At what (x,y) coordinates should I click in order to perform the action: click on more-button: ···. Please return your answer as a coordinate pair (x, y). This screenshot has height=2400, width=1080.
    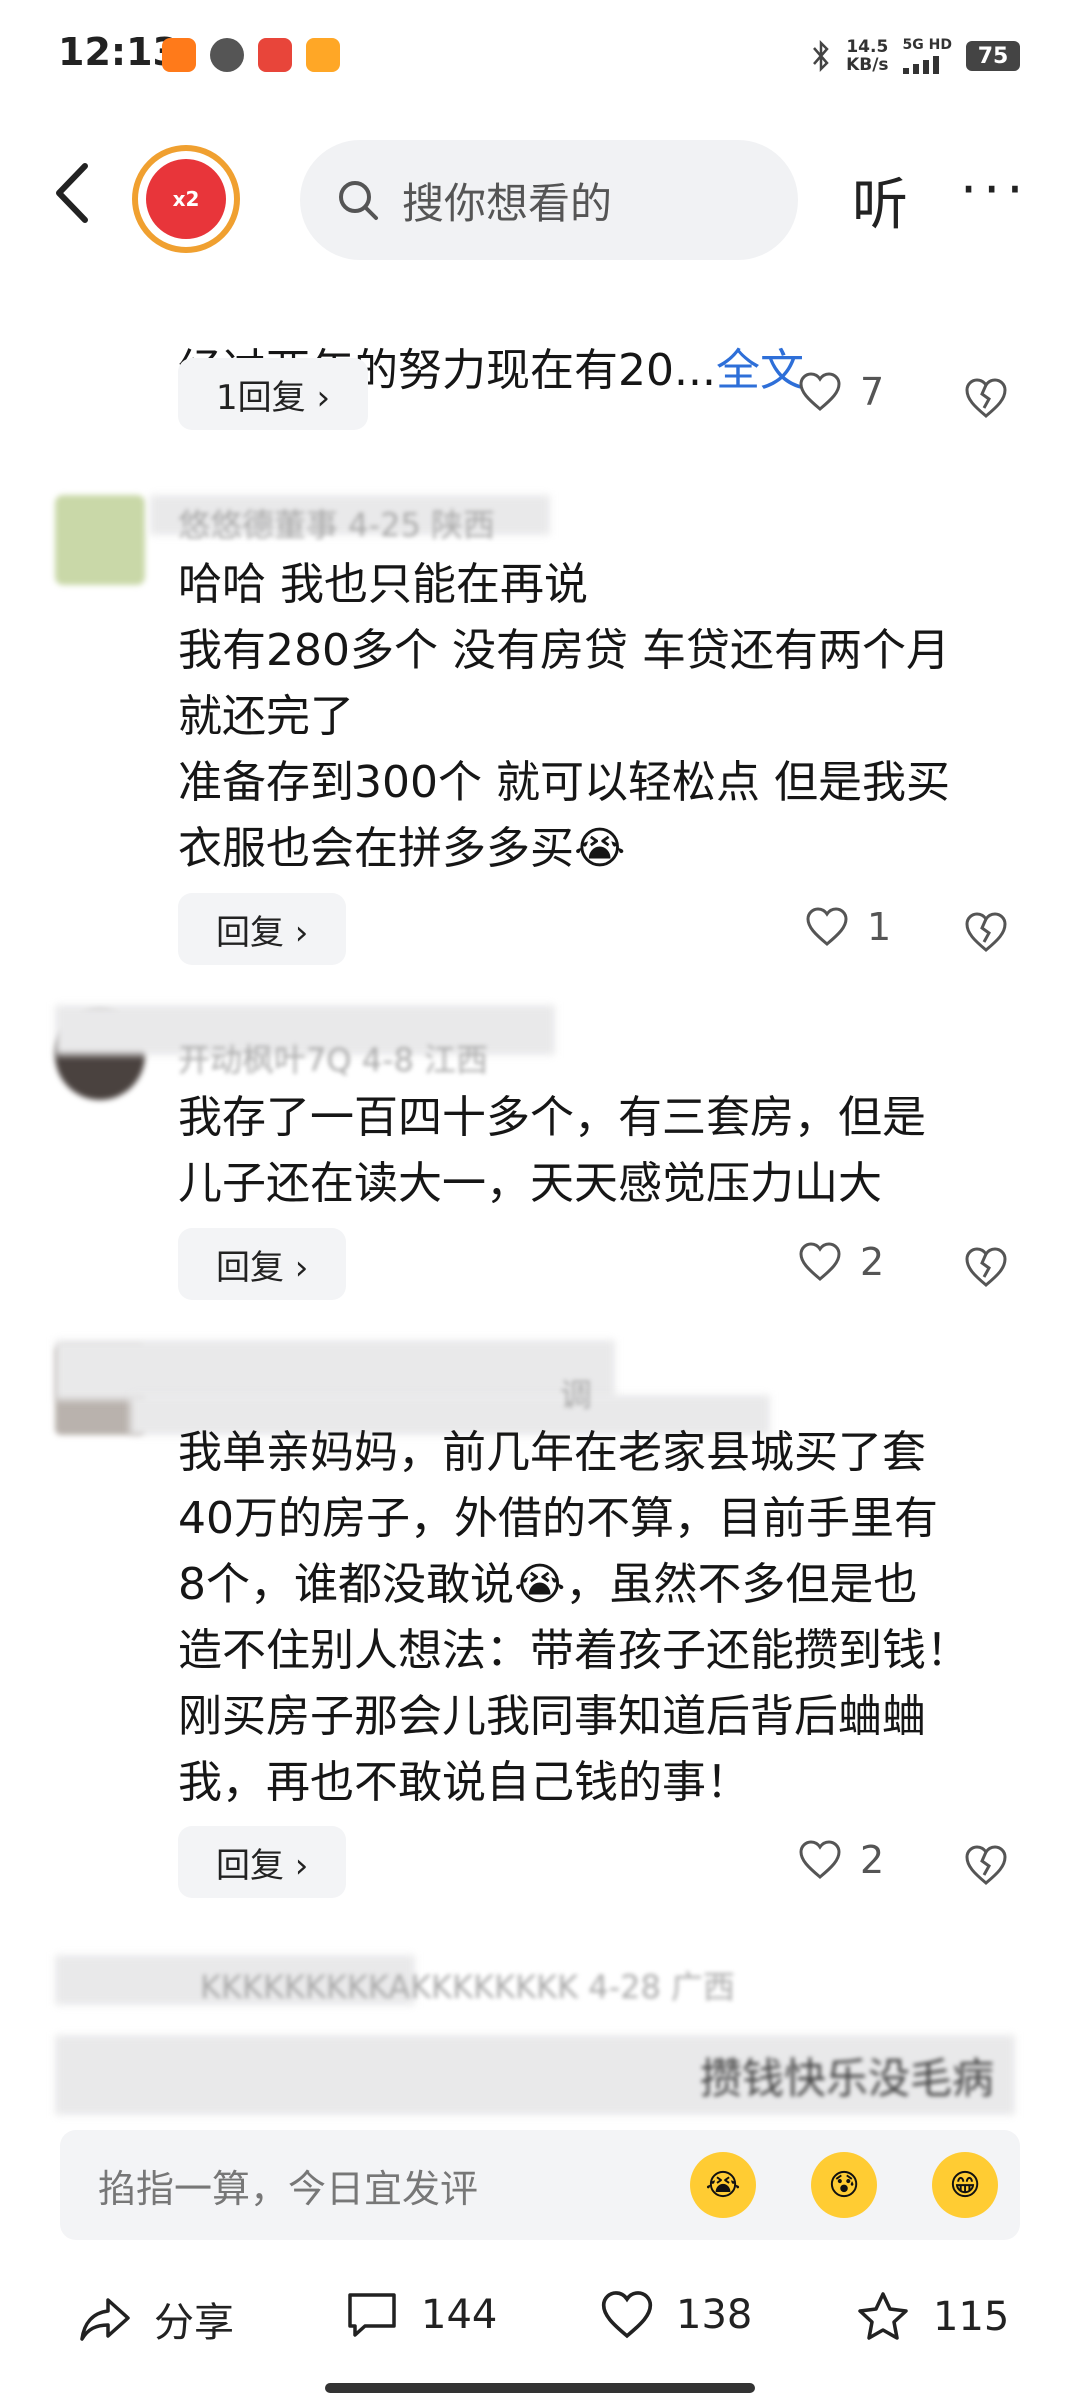
    Looking at the image, I should click on (995, 189).